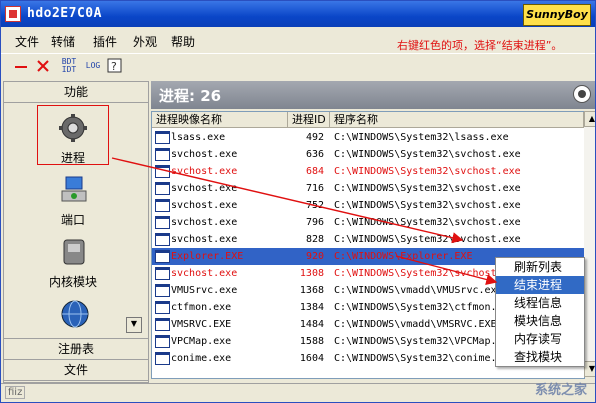 The image size is (596, 403). Describe the element at coordinates (21, 67) in the screenshot. I see `minimize-icon` at that location.